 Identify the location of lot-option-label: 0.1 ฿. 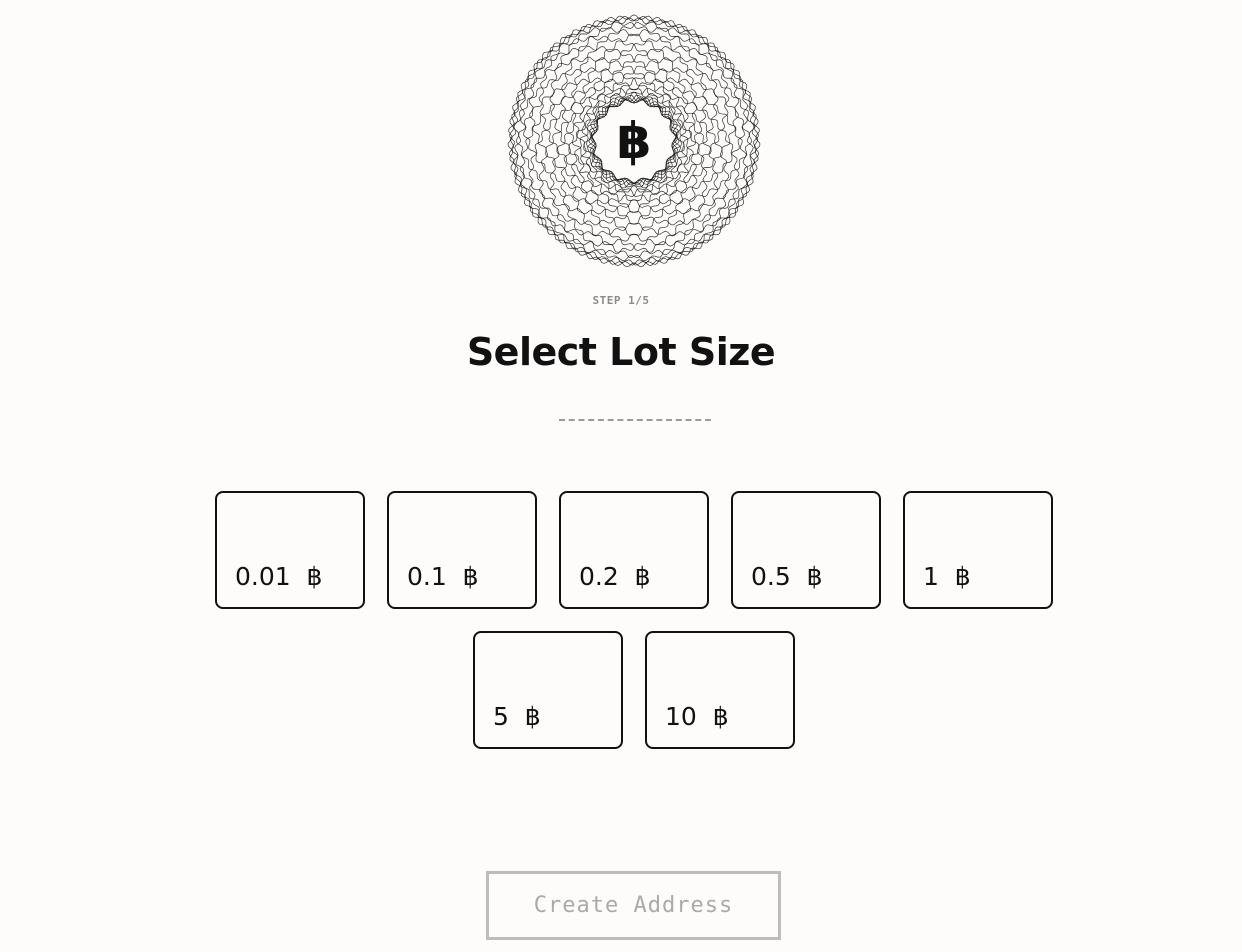
(443, 576).